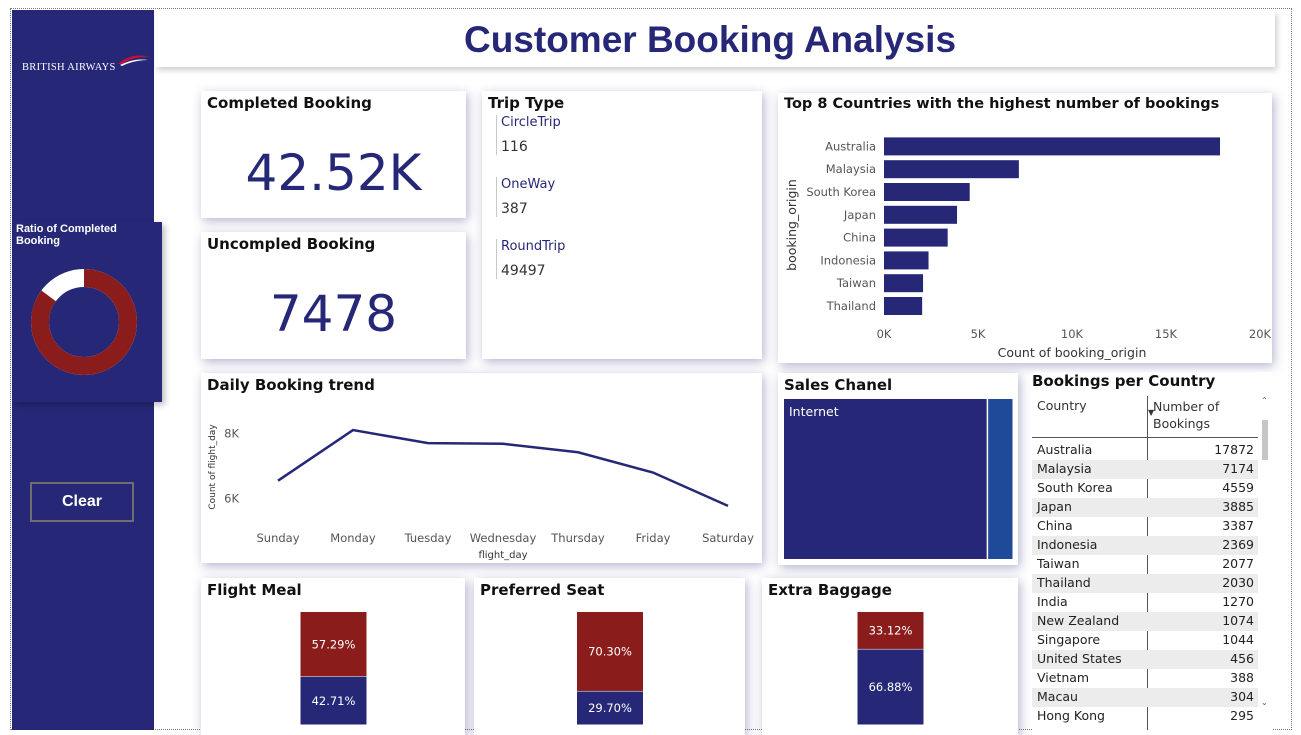 Image resolution: width=1301 pixels, height=735 pixels. I want to click on table-row: United States 456, so click(1145, 659).